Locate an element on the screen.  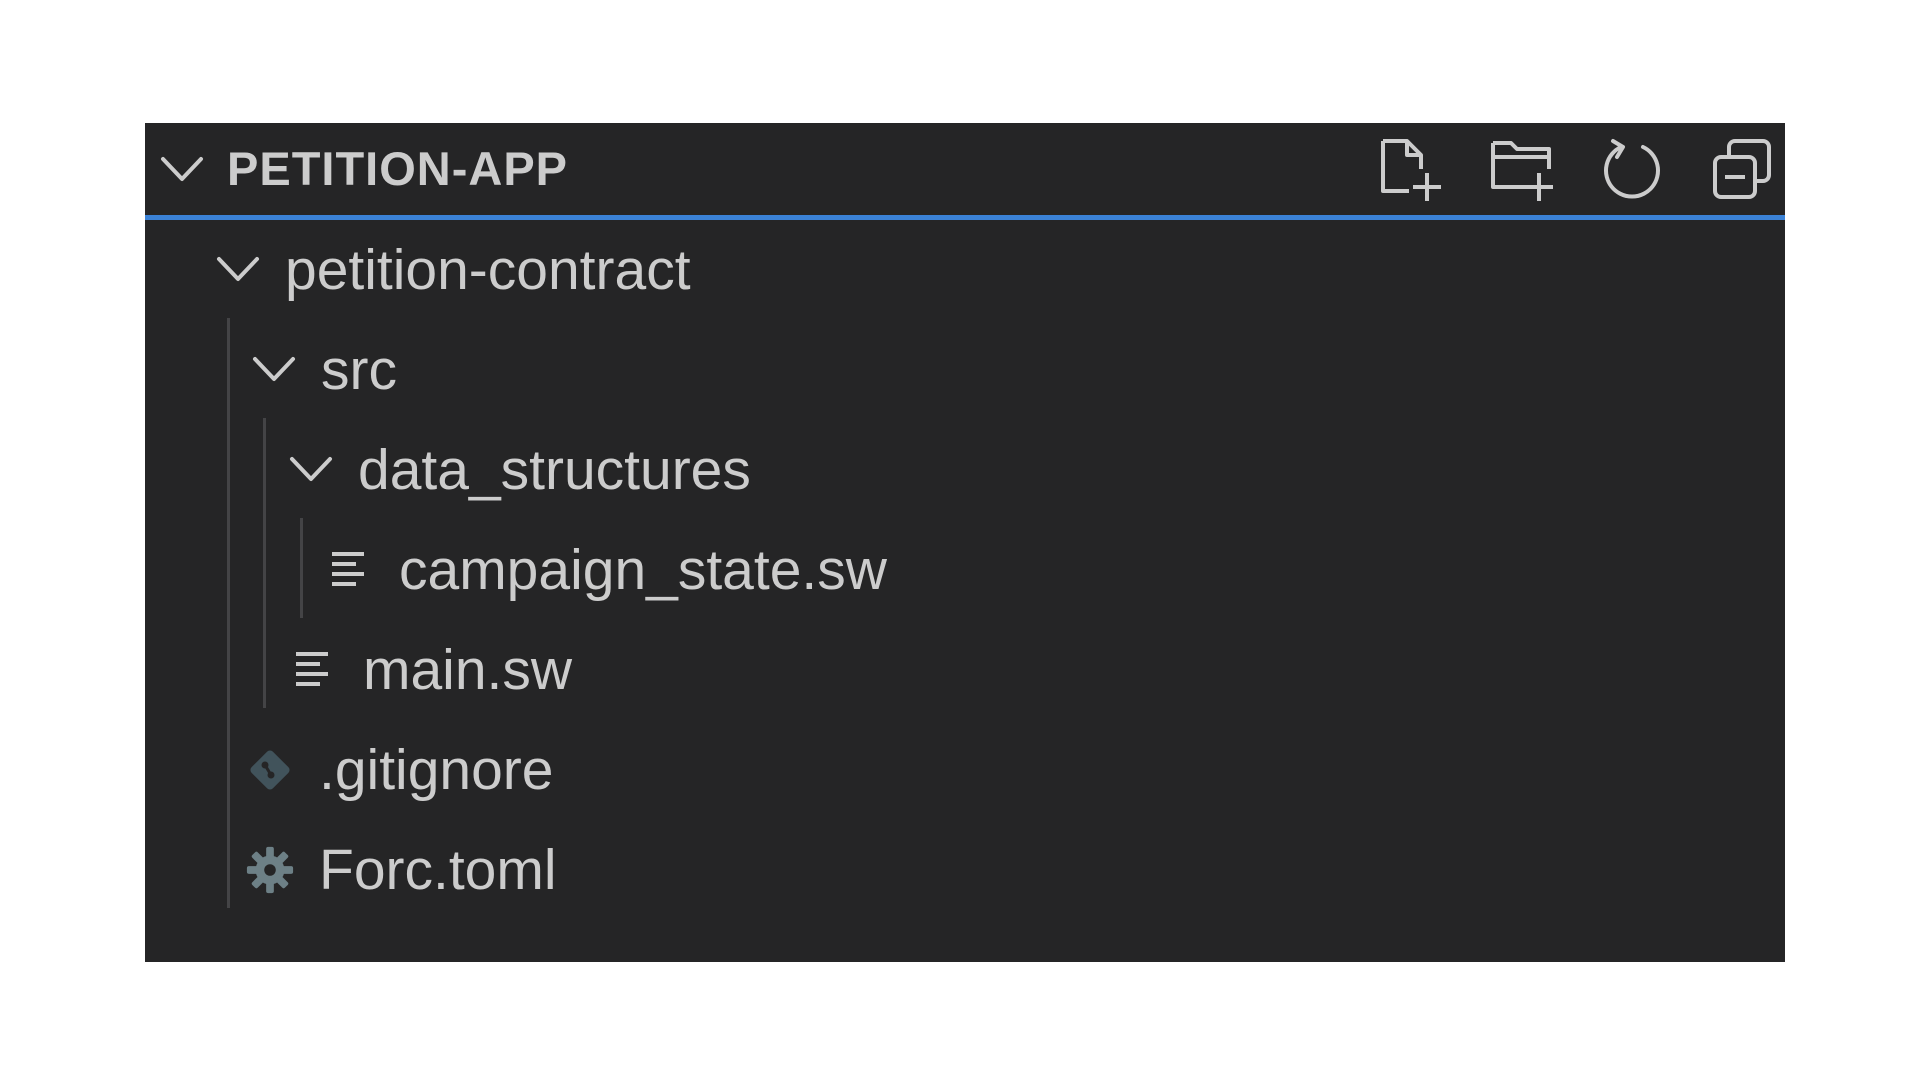
new-folder-button is located at coordinates (1522, 170).